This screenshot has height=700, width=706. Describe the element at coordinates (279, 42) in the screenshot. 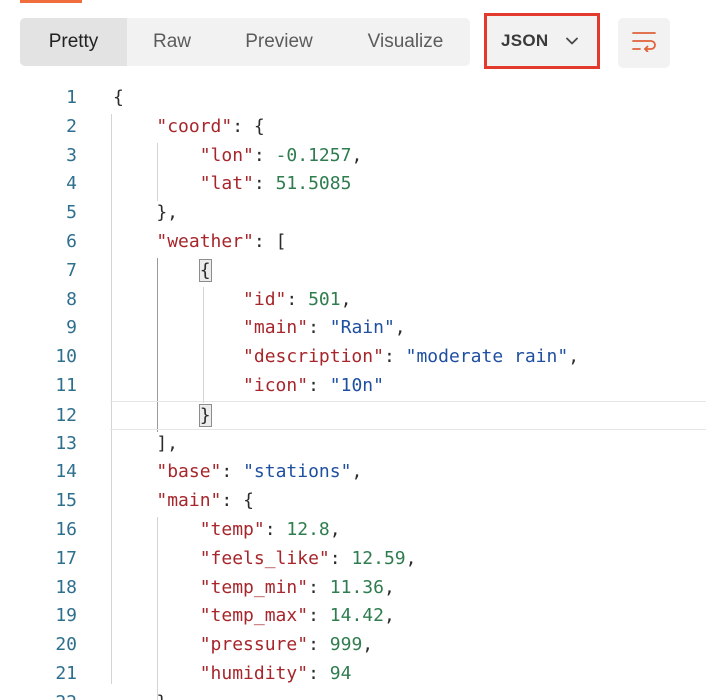

I see `tab-preview: Preview` at that location.